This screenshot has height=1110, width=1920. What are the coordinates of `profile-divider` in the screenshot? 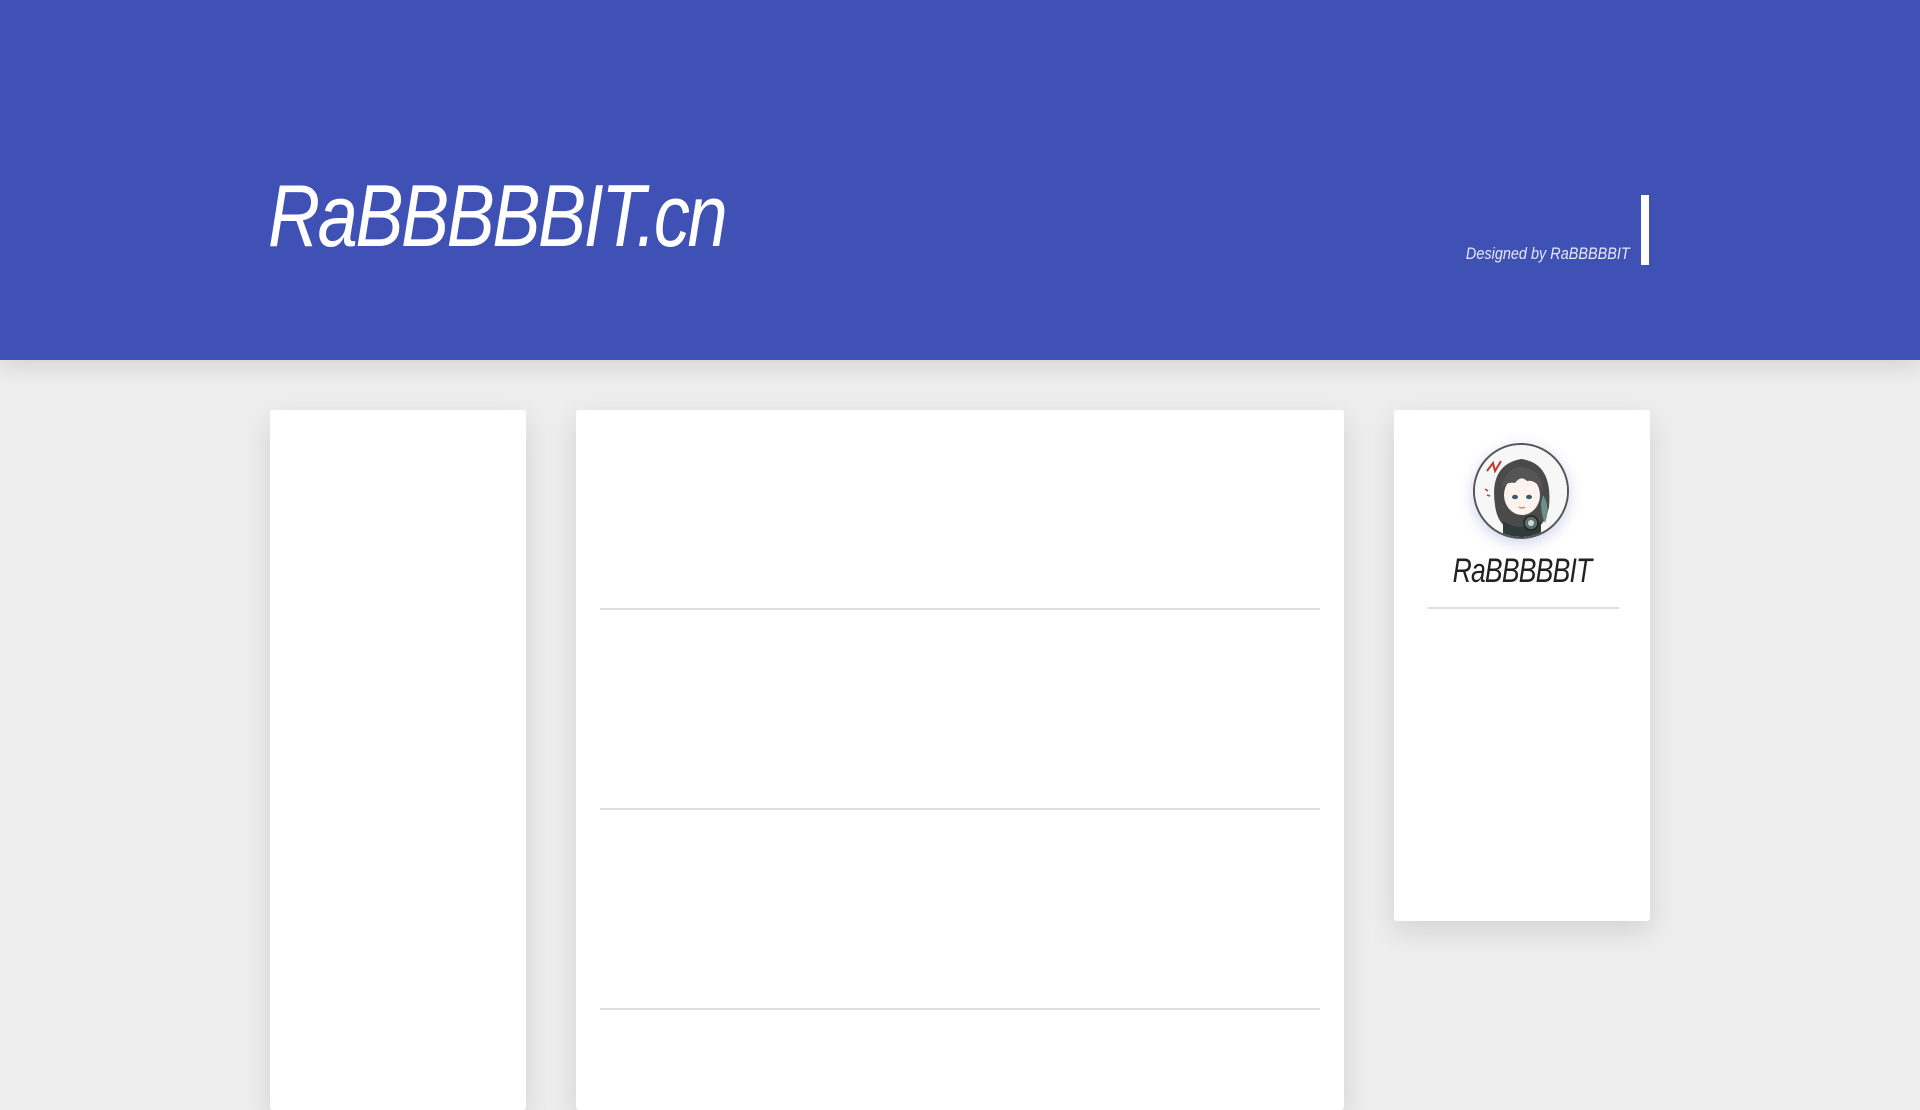 It's located at (1523, 608).